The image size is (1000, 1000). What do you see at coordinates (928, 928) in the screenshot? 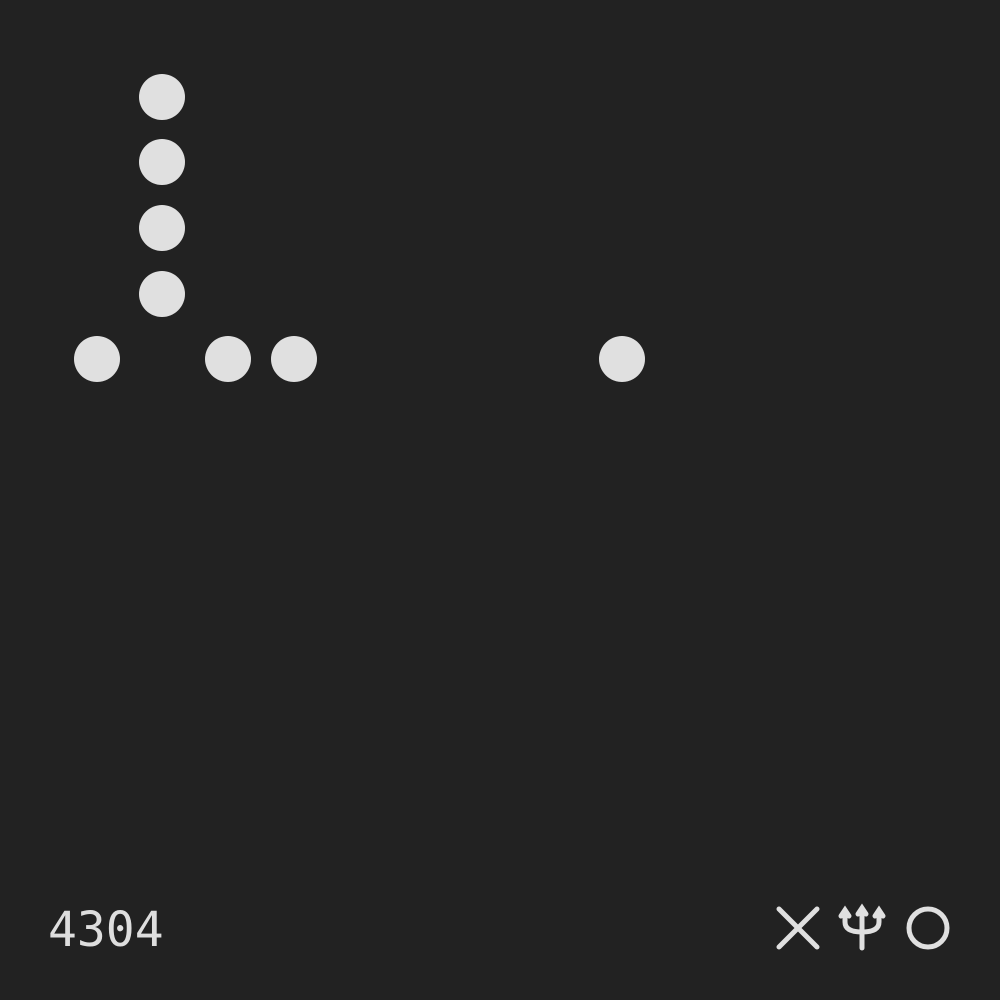
I see `ring-icon` at bounding box center [928, 928].